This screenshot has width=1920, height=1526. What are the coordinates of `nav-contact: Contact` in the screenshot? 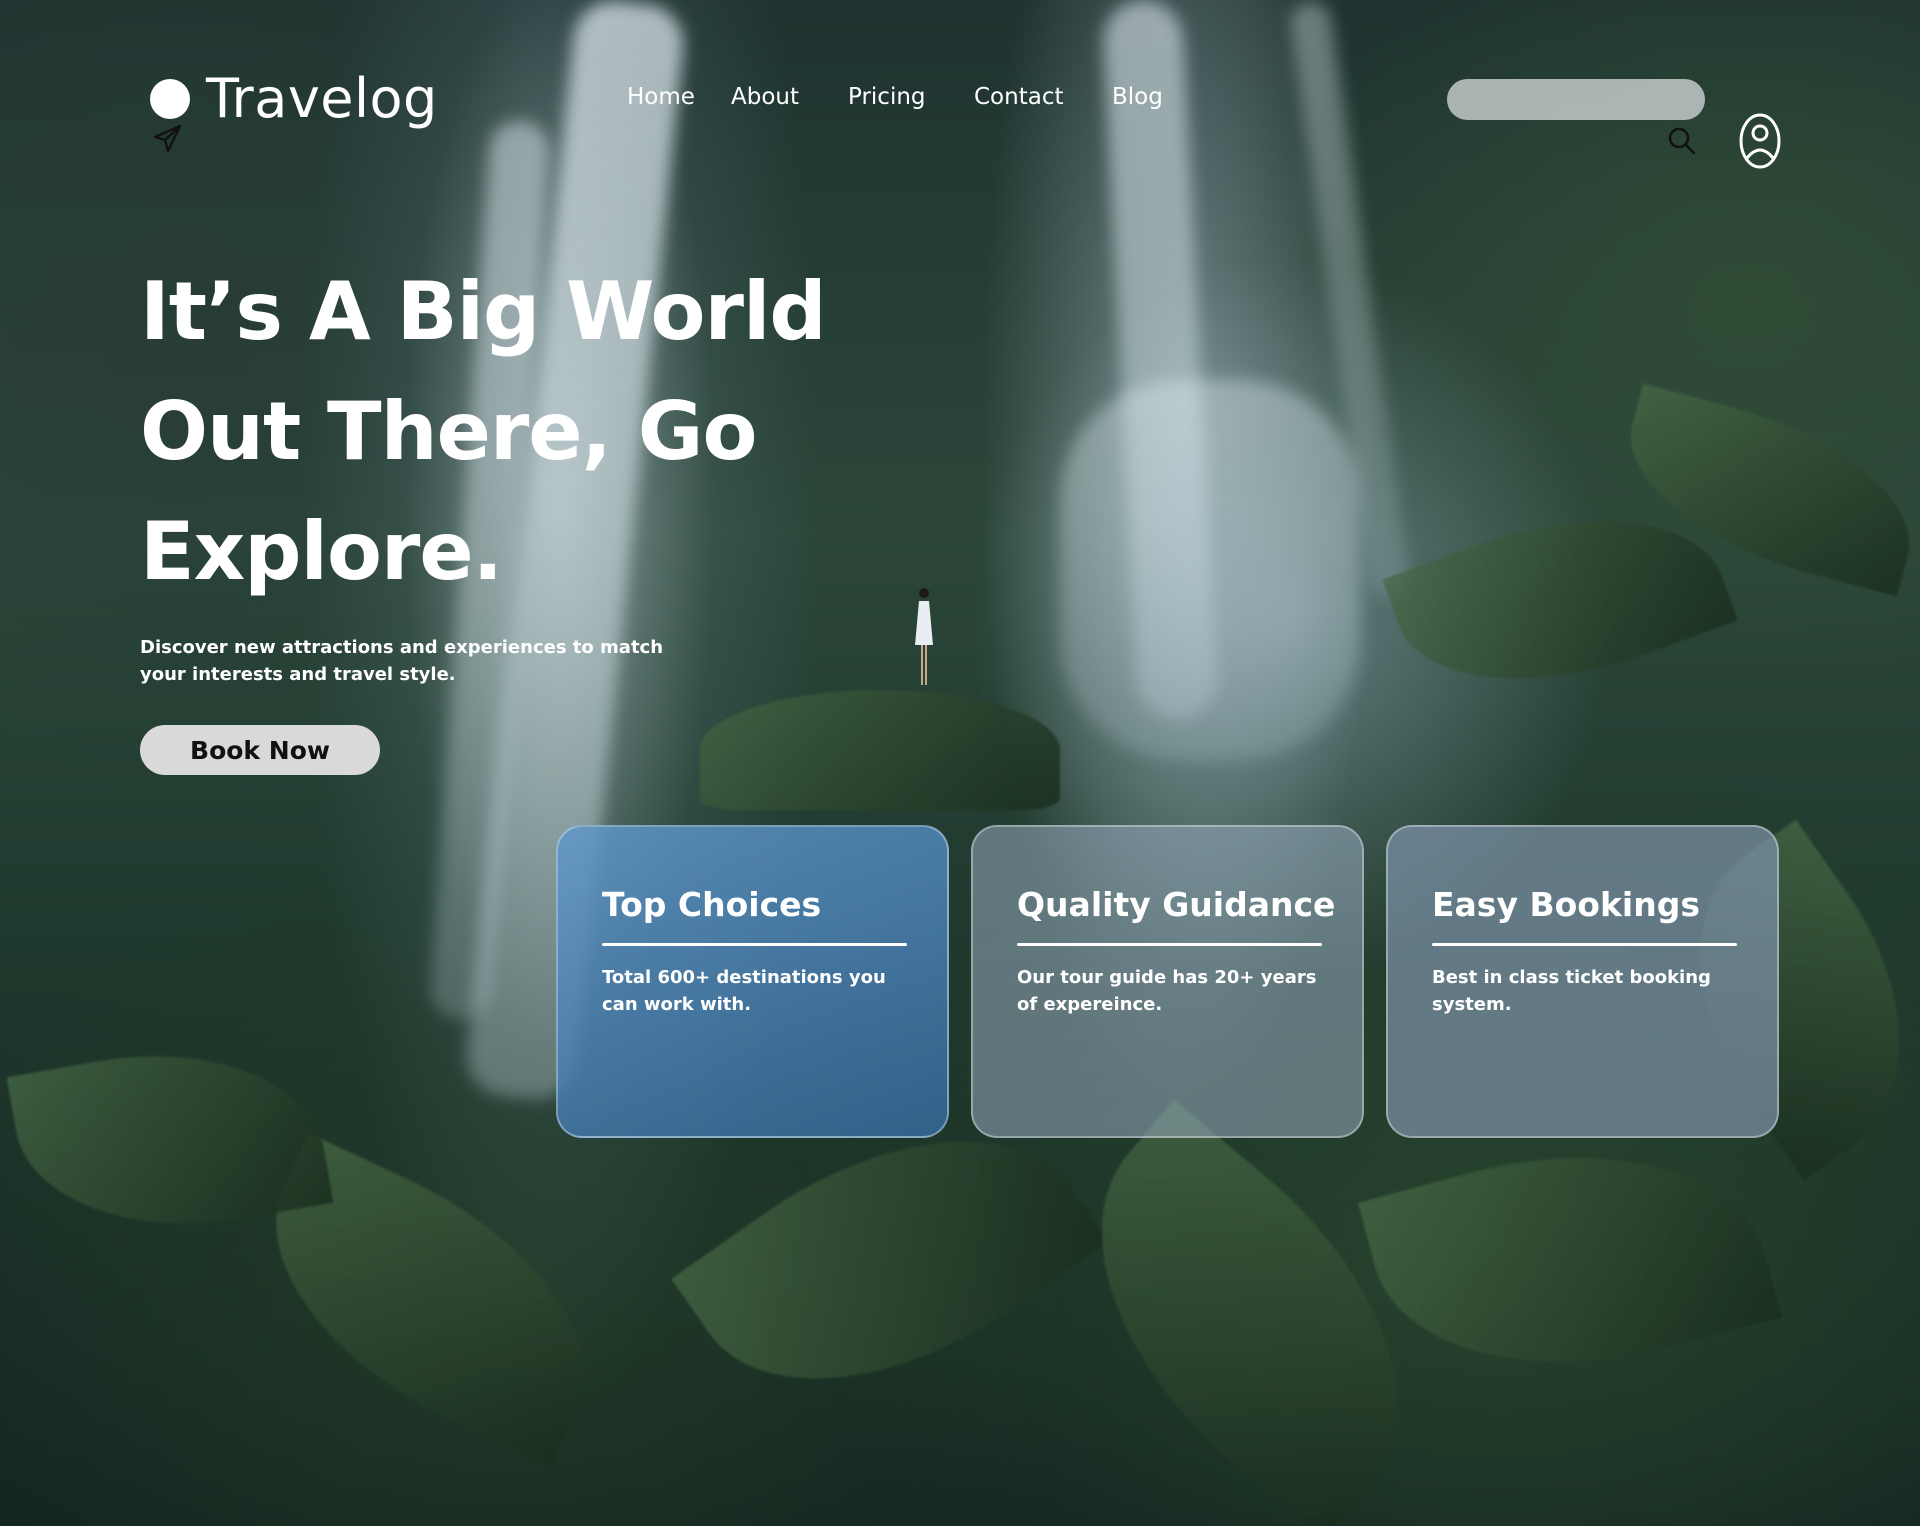 It's located at (1043, 97).